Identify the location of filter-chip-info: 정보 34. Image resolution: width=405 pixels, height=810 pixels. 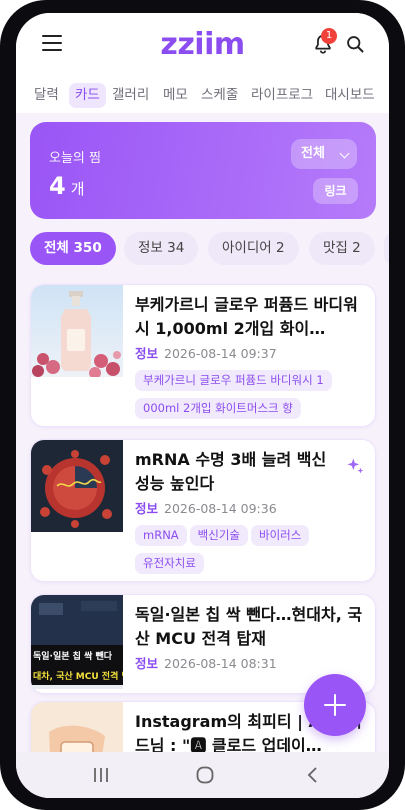
(161, 248).